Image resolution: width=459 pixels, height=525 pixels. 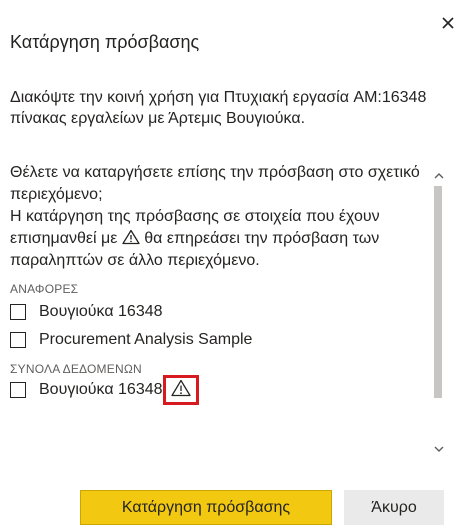 What do you see at coordinates (394, 507) in the screenshot?
I see `cancel-button: Άκυρο` at bounding box center [394, 507].